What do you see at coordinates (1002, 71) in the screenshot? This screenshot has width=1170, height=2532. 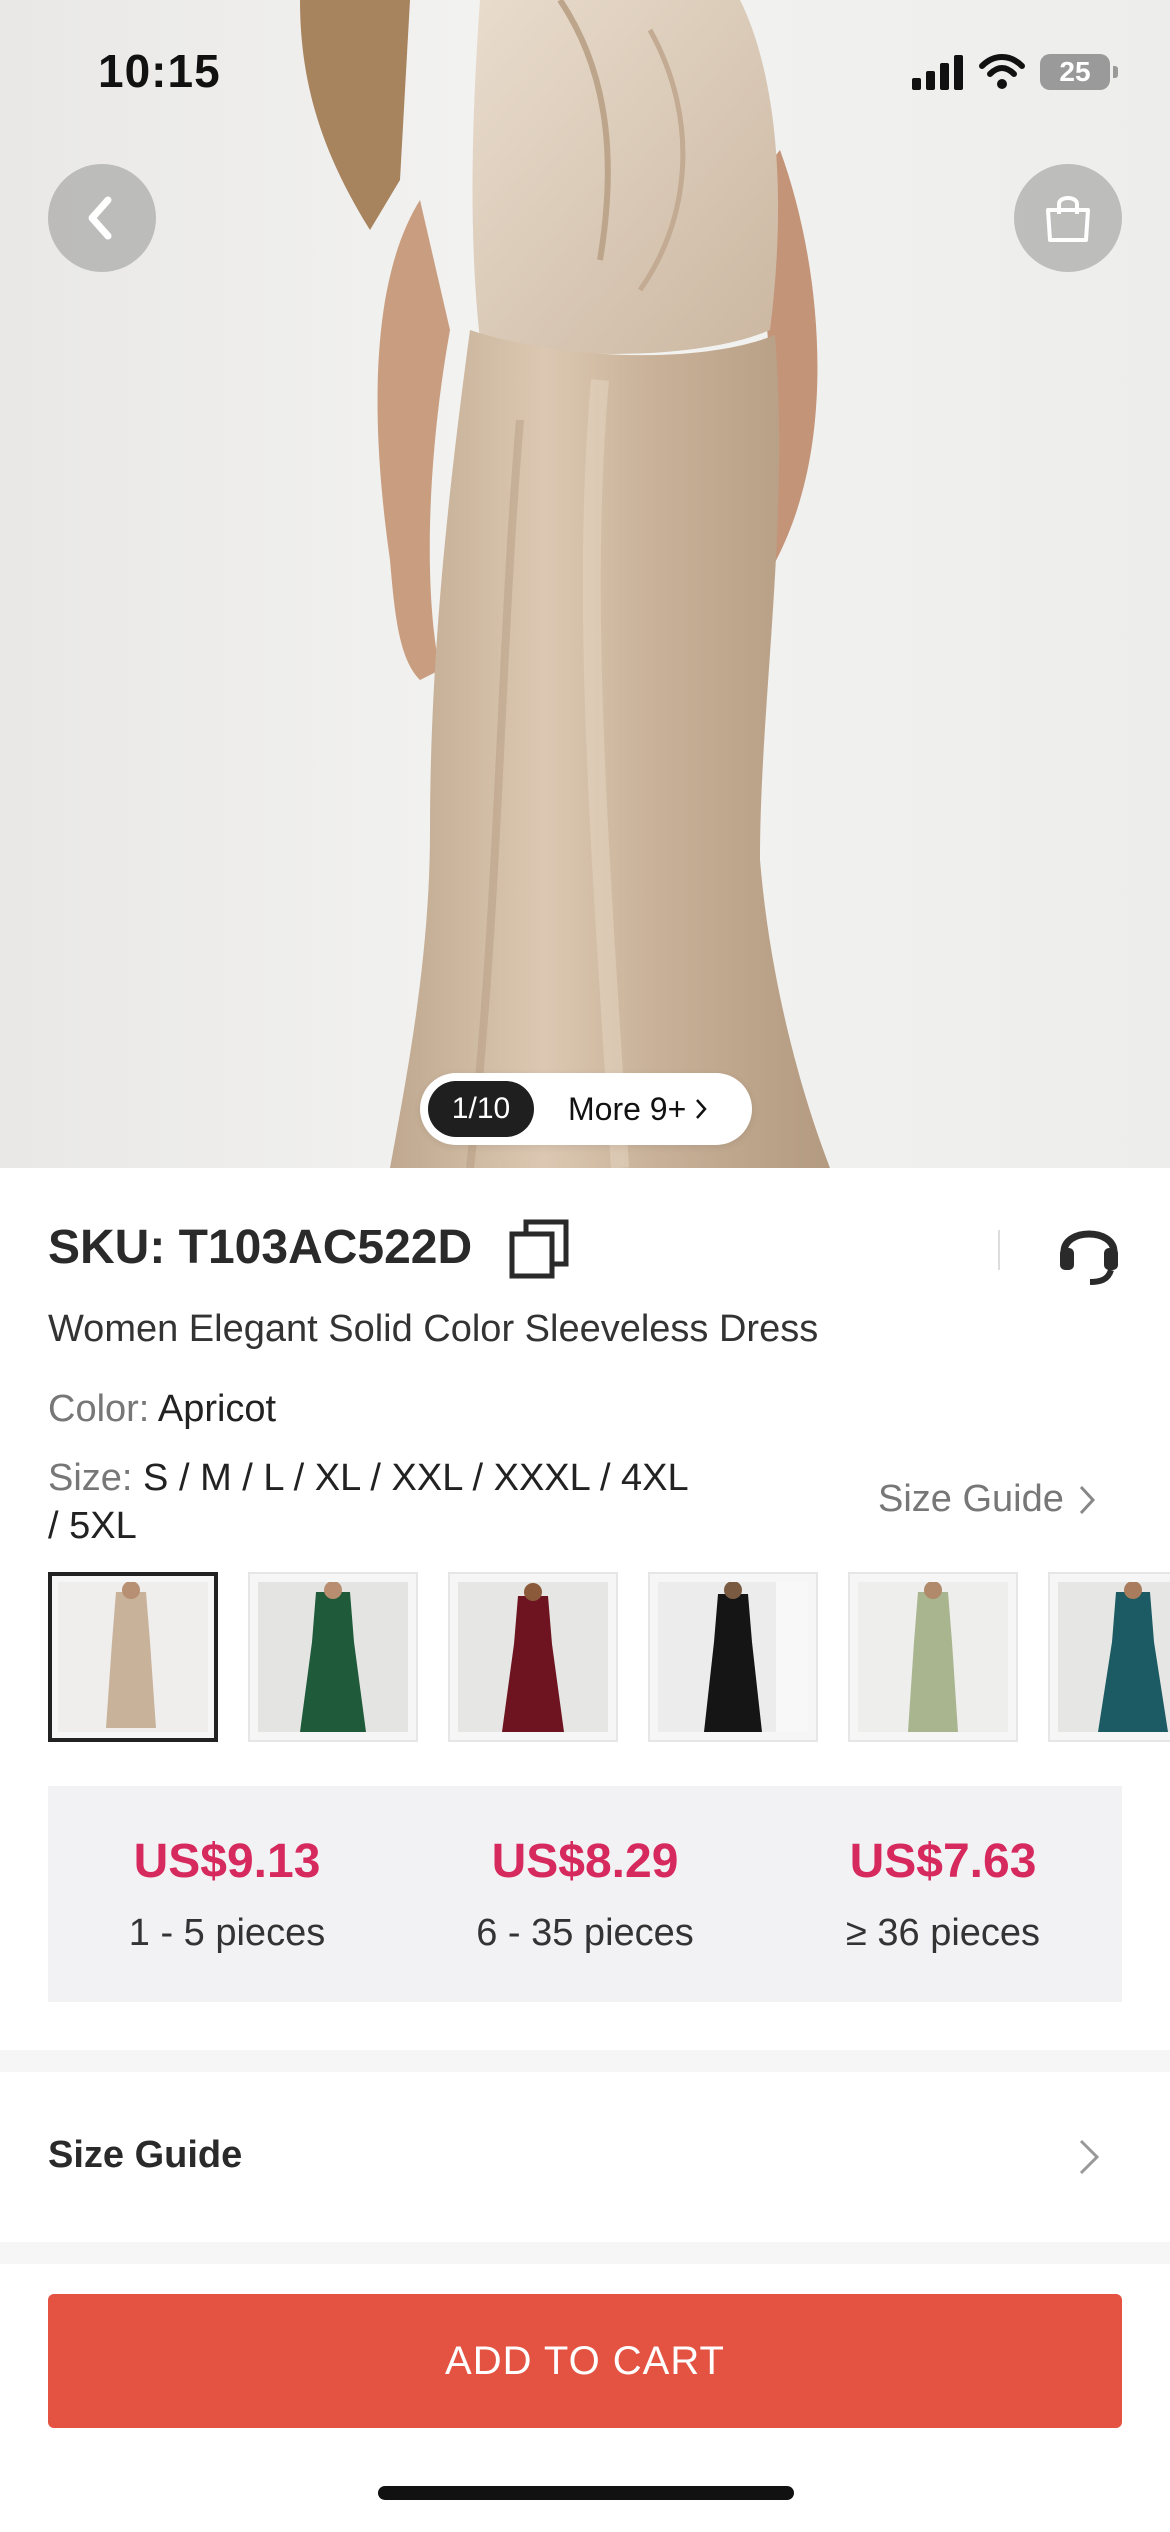 I see `wifi-icon` at bounding box center [1002, 71].